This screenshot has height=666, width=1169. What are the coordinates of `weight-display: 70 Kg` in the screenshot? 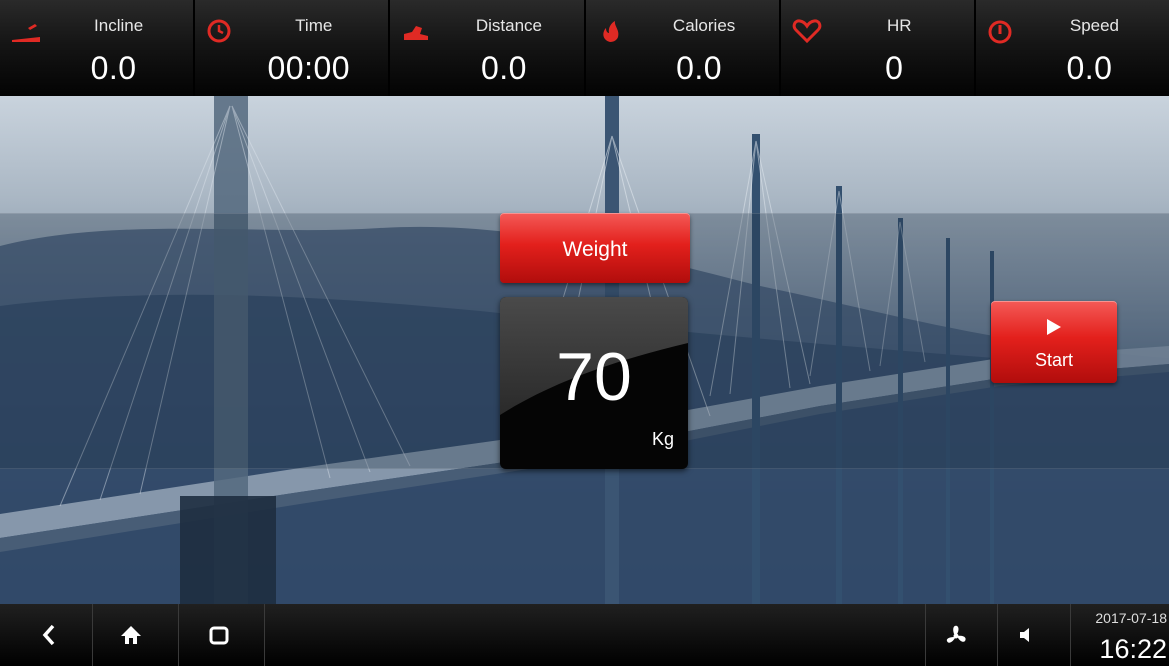 It's located at (594, 383).